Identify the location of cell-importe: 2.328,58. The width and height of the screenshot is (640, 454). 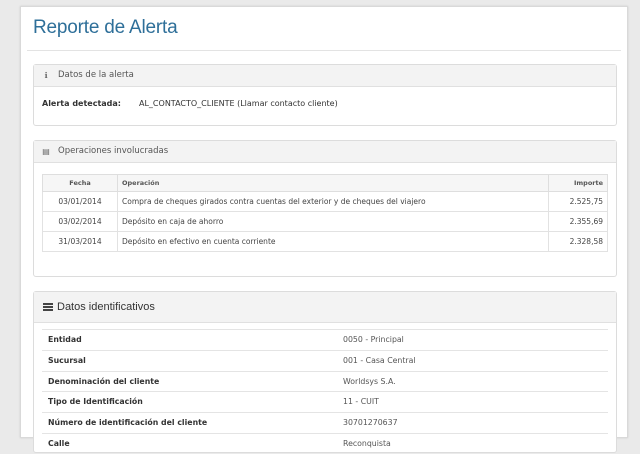
(578, 241).